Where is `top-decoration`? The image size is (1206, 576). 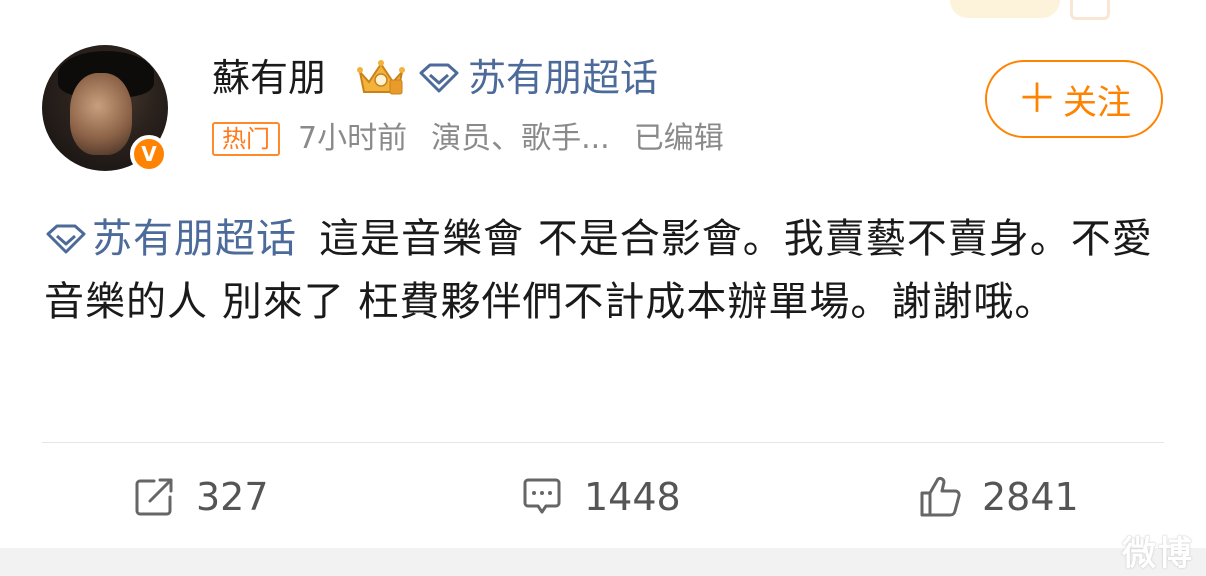
top-decoration is located at coordinates (1005, 9).